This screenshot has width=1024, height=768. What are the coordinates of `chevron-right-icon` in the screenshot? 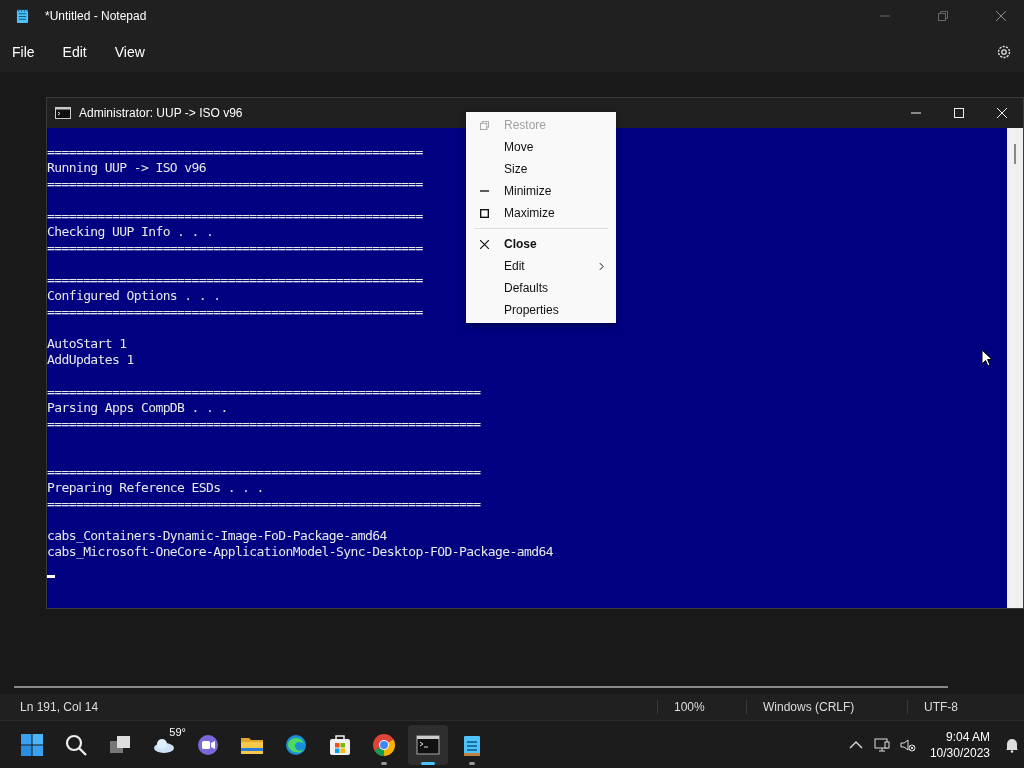 It's located at (601, 266).